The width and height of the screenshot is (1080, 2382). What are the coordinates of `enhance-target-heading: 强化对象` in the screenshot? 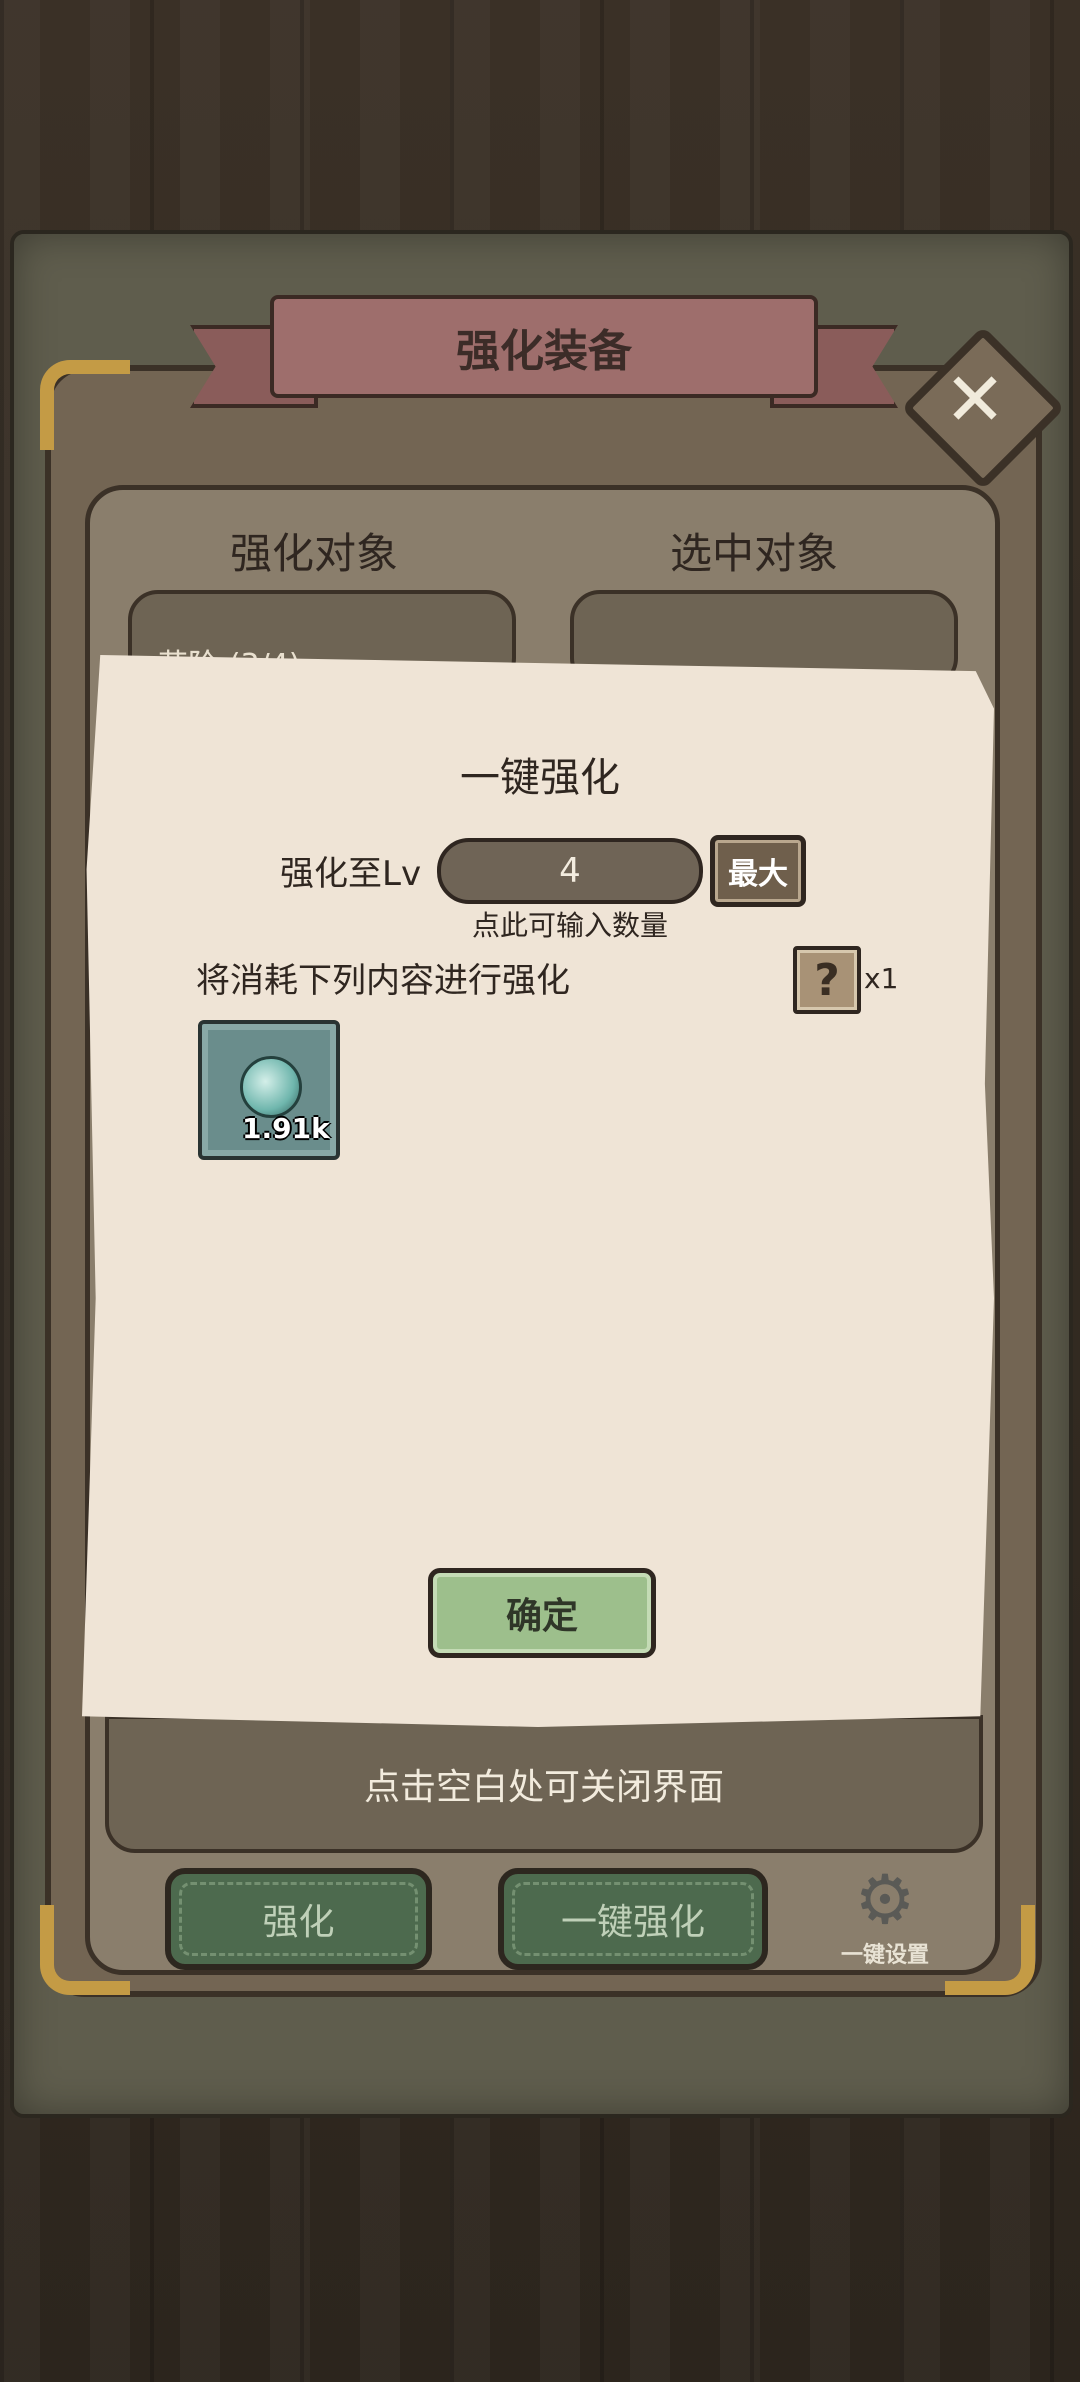 It's located at (314, 553).